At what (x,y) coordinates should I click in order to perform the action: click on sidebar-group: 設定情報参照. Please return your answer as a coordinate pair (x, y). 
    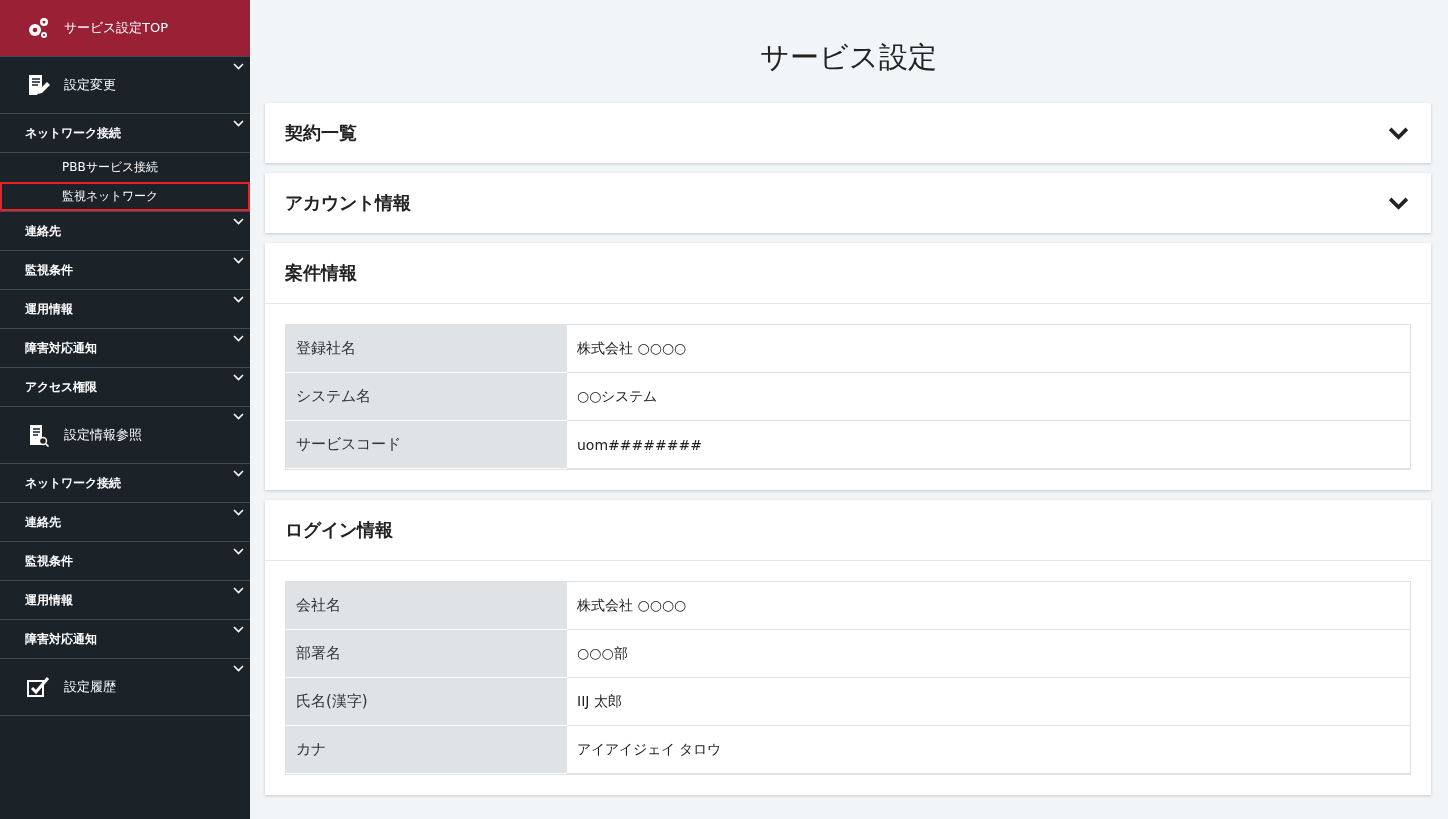
    Looking at the image, I should click on (125, 434).